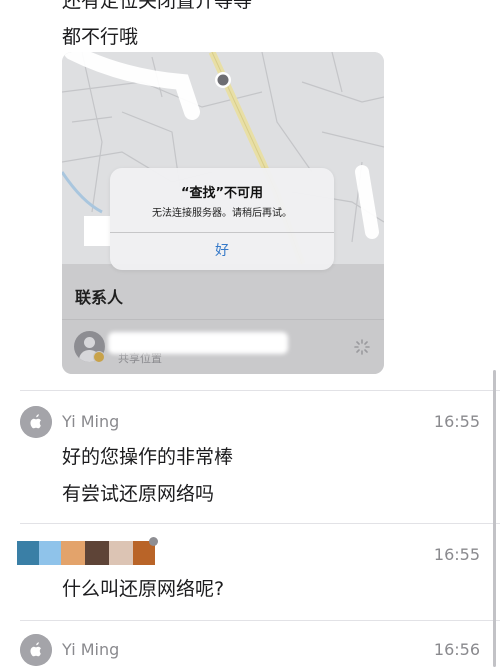  I want to click on message-text-line: 好的您操作的非常棒, so click(148, 457).